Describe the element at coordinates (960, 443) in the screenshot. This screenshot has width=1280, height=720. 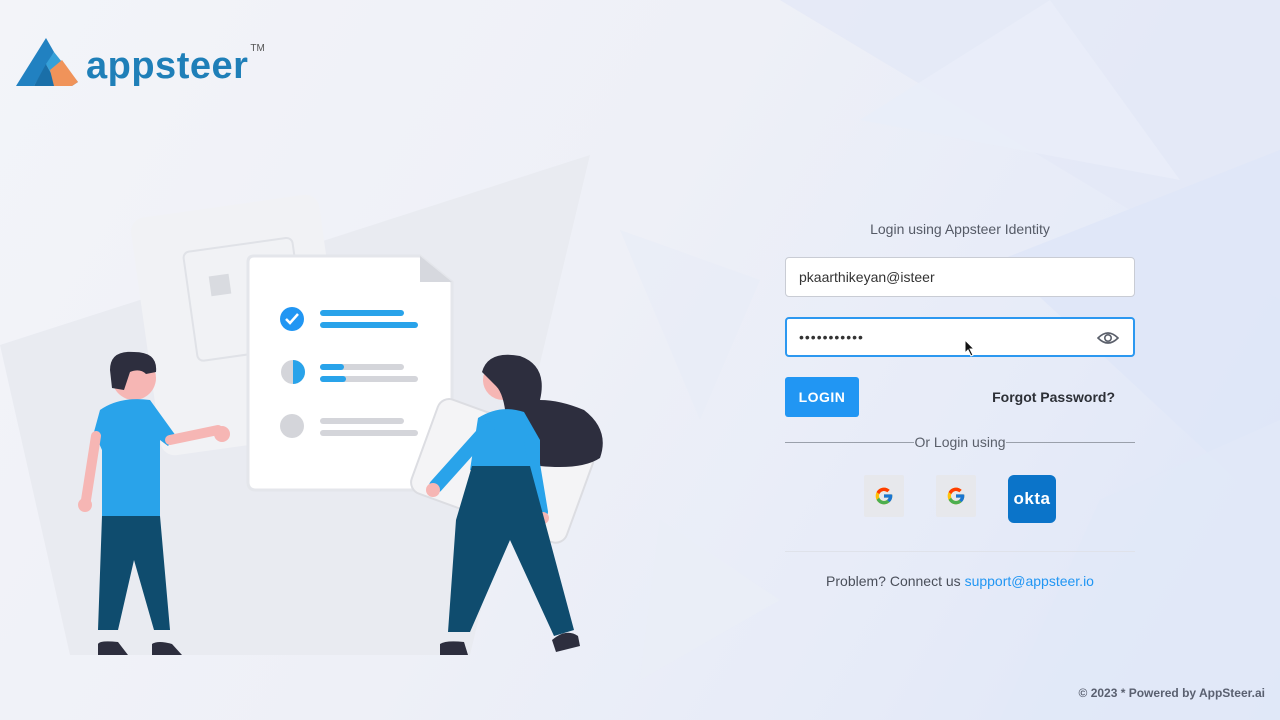
I see `or-login-using-divider: Or Login using` at that location.